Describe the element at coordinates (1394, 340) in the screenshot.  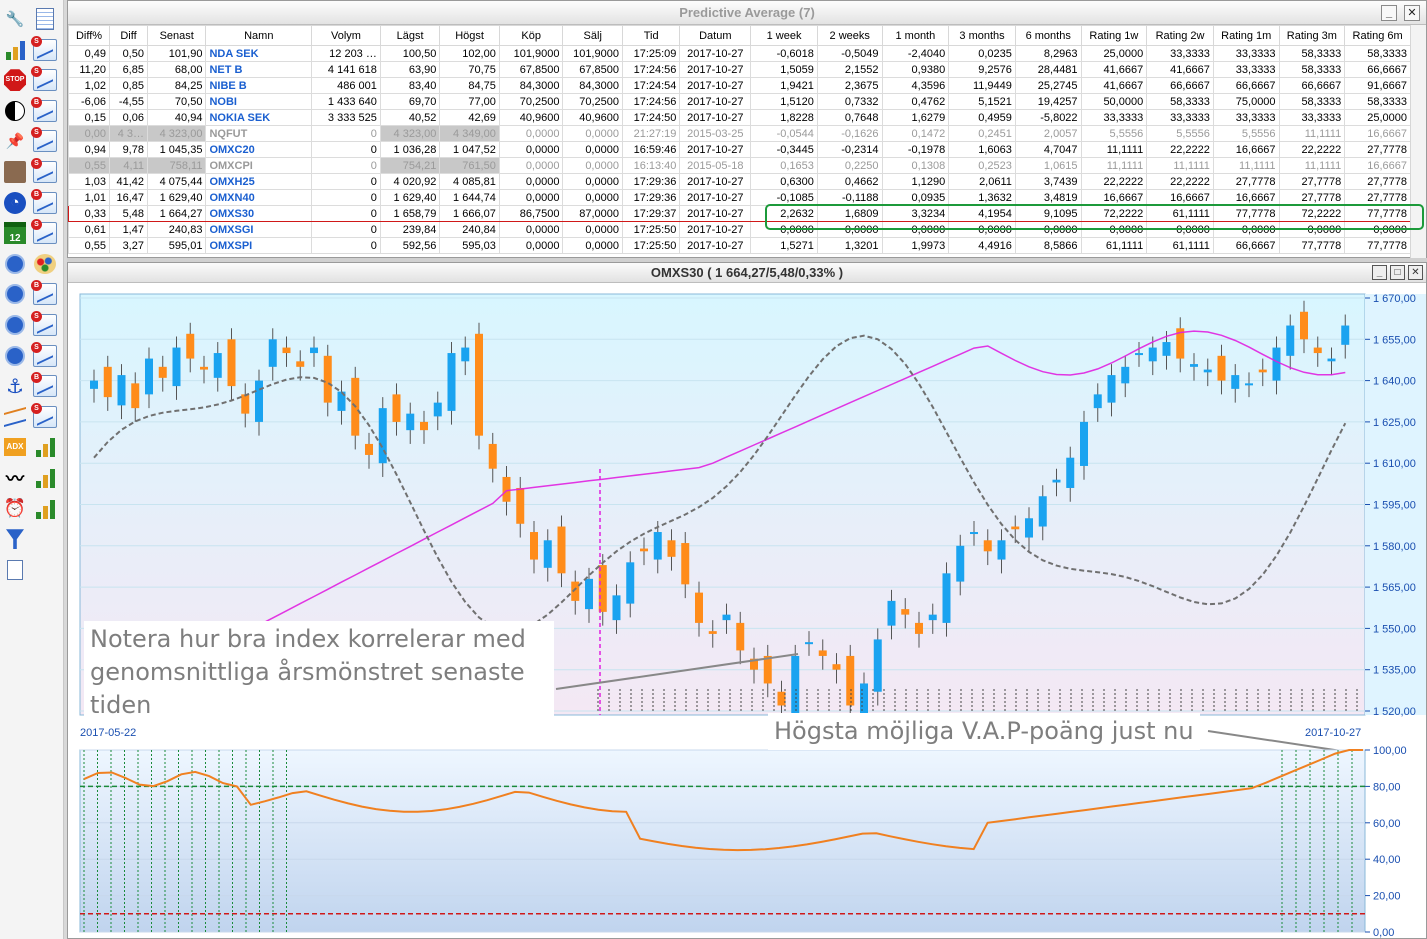
I see `price-tick-label: 1 655,00` at that location.